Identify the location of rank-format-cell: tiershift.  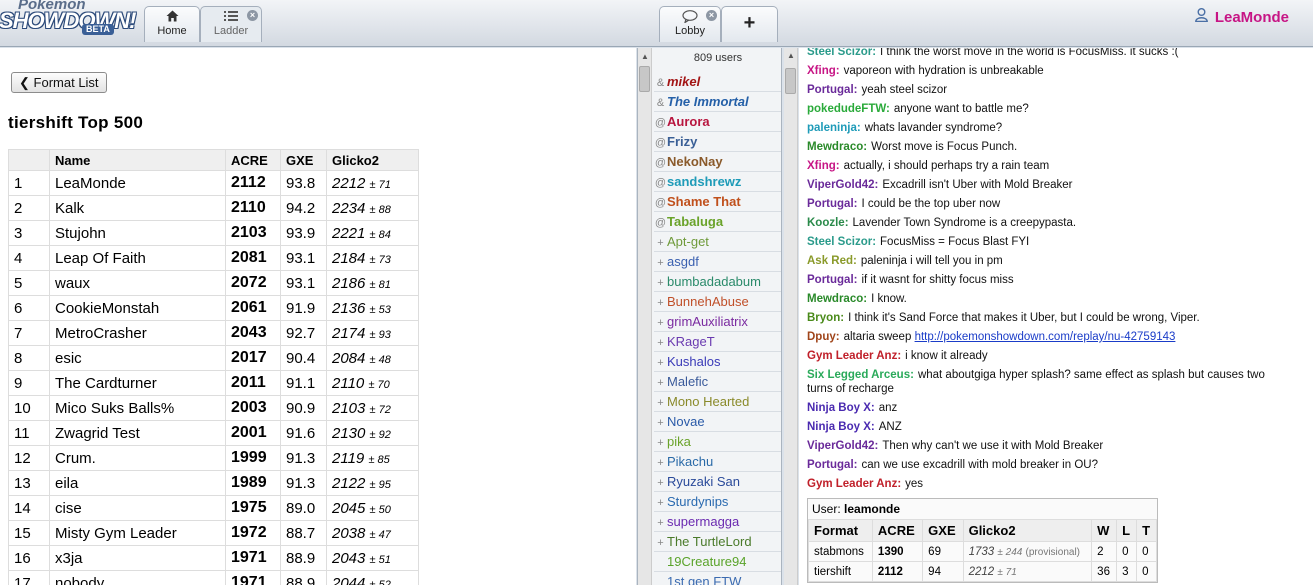
(840, 571).